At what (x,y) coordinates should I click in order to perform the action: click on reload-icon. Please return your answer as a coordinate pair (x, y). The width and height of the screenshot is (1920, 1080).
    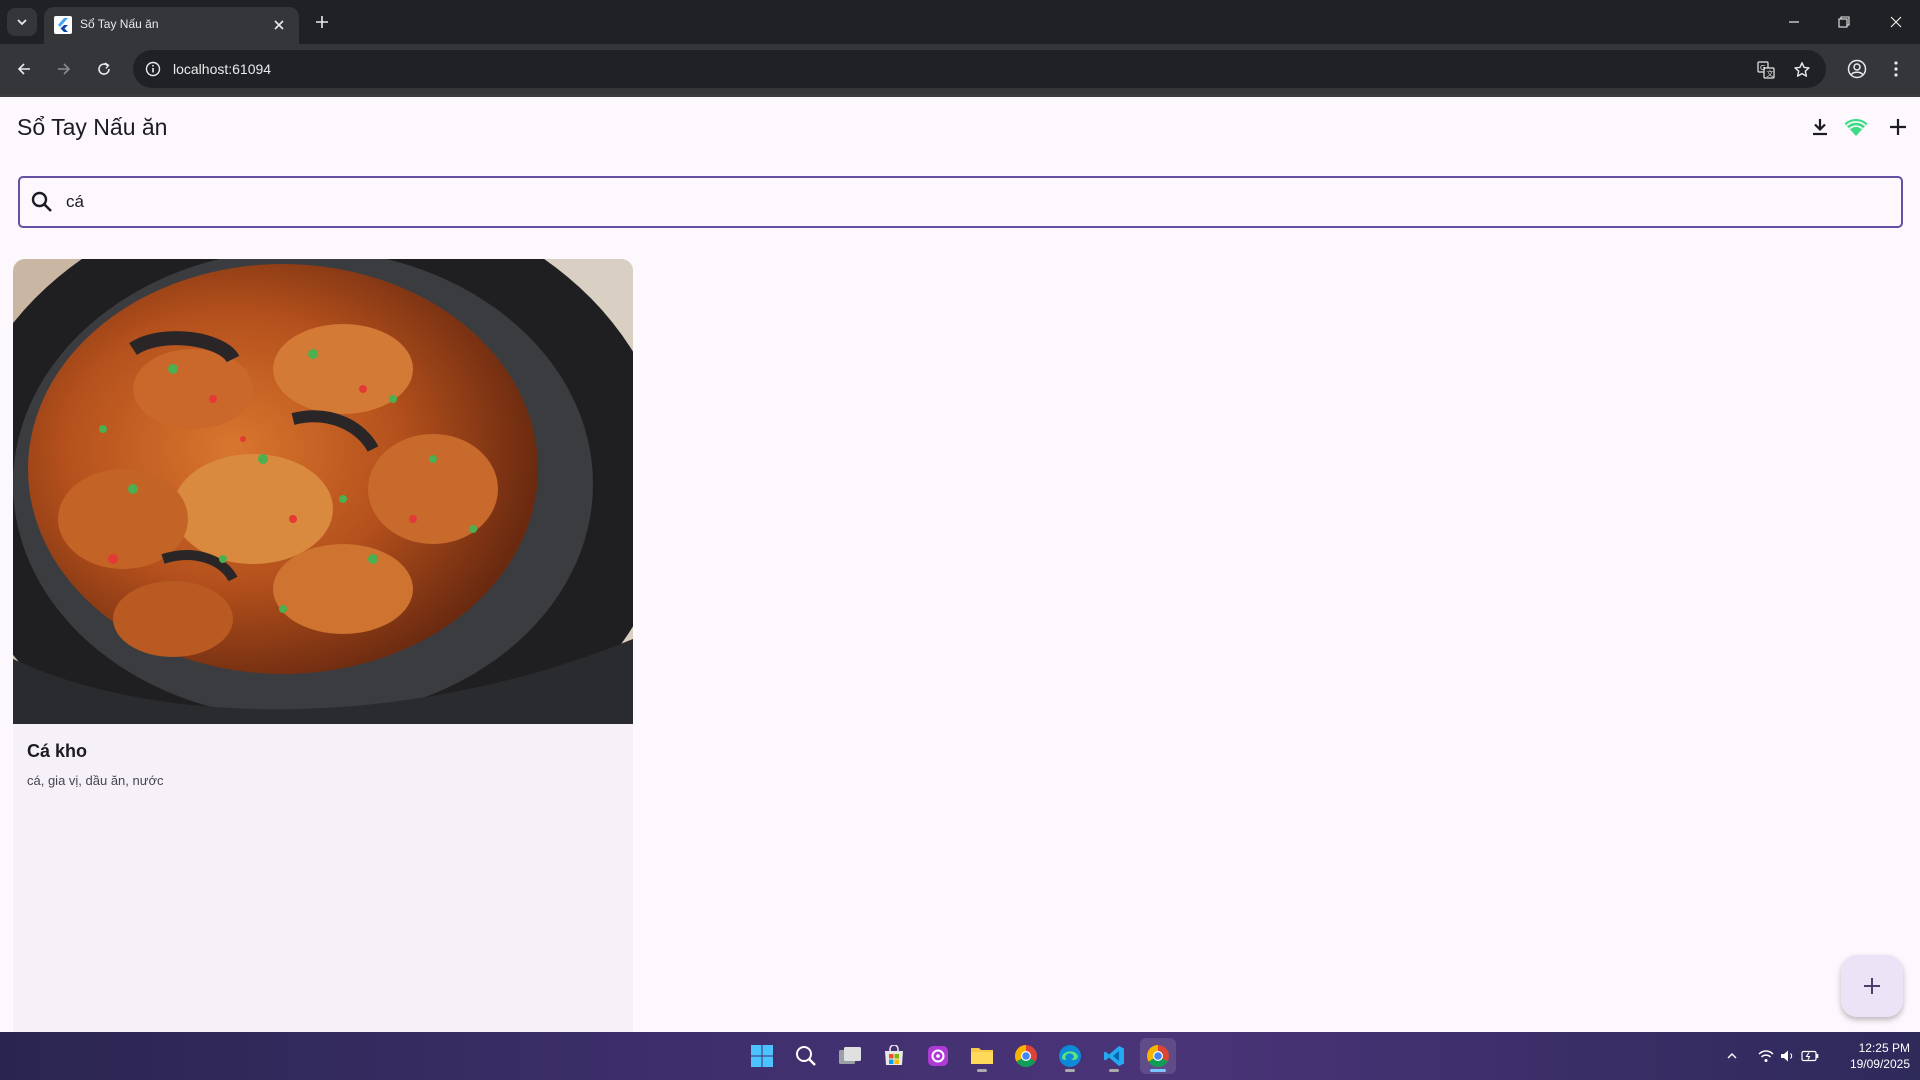
    Looking at the image, I should click on (104, 68).